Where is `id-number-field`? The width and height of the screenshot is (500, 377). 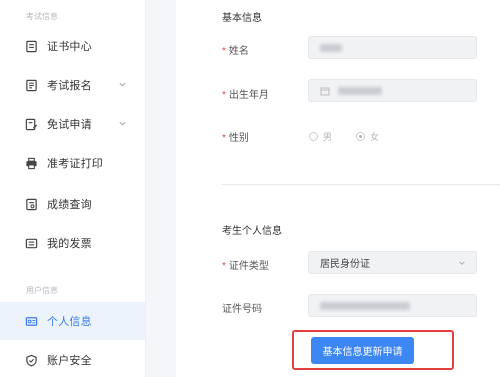
id-number-field is located at coordinates (392, 305).